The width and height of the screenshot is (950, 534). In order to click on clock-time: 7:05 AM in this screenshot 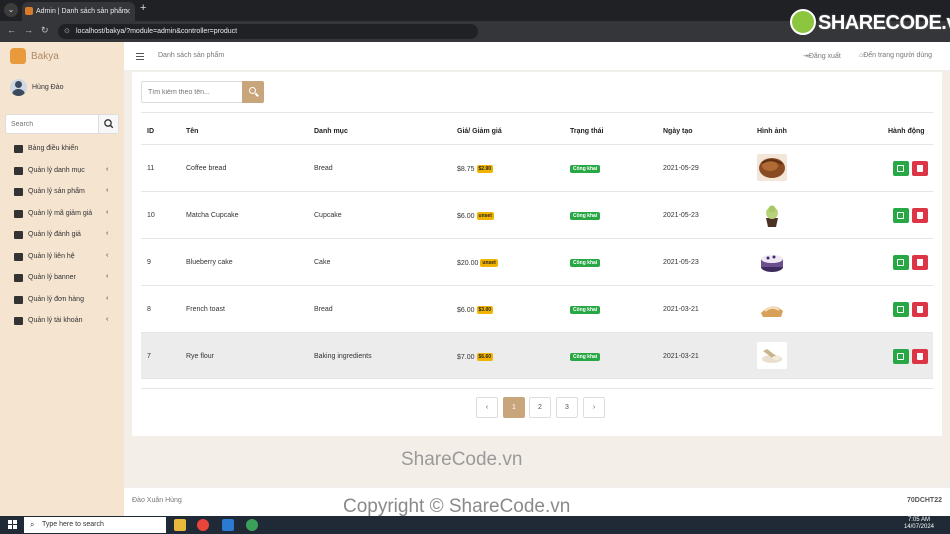, I will do `click(918, 520)`.